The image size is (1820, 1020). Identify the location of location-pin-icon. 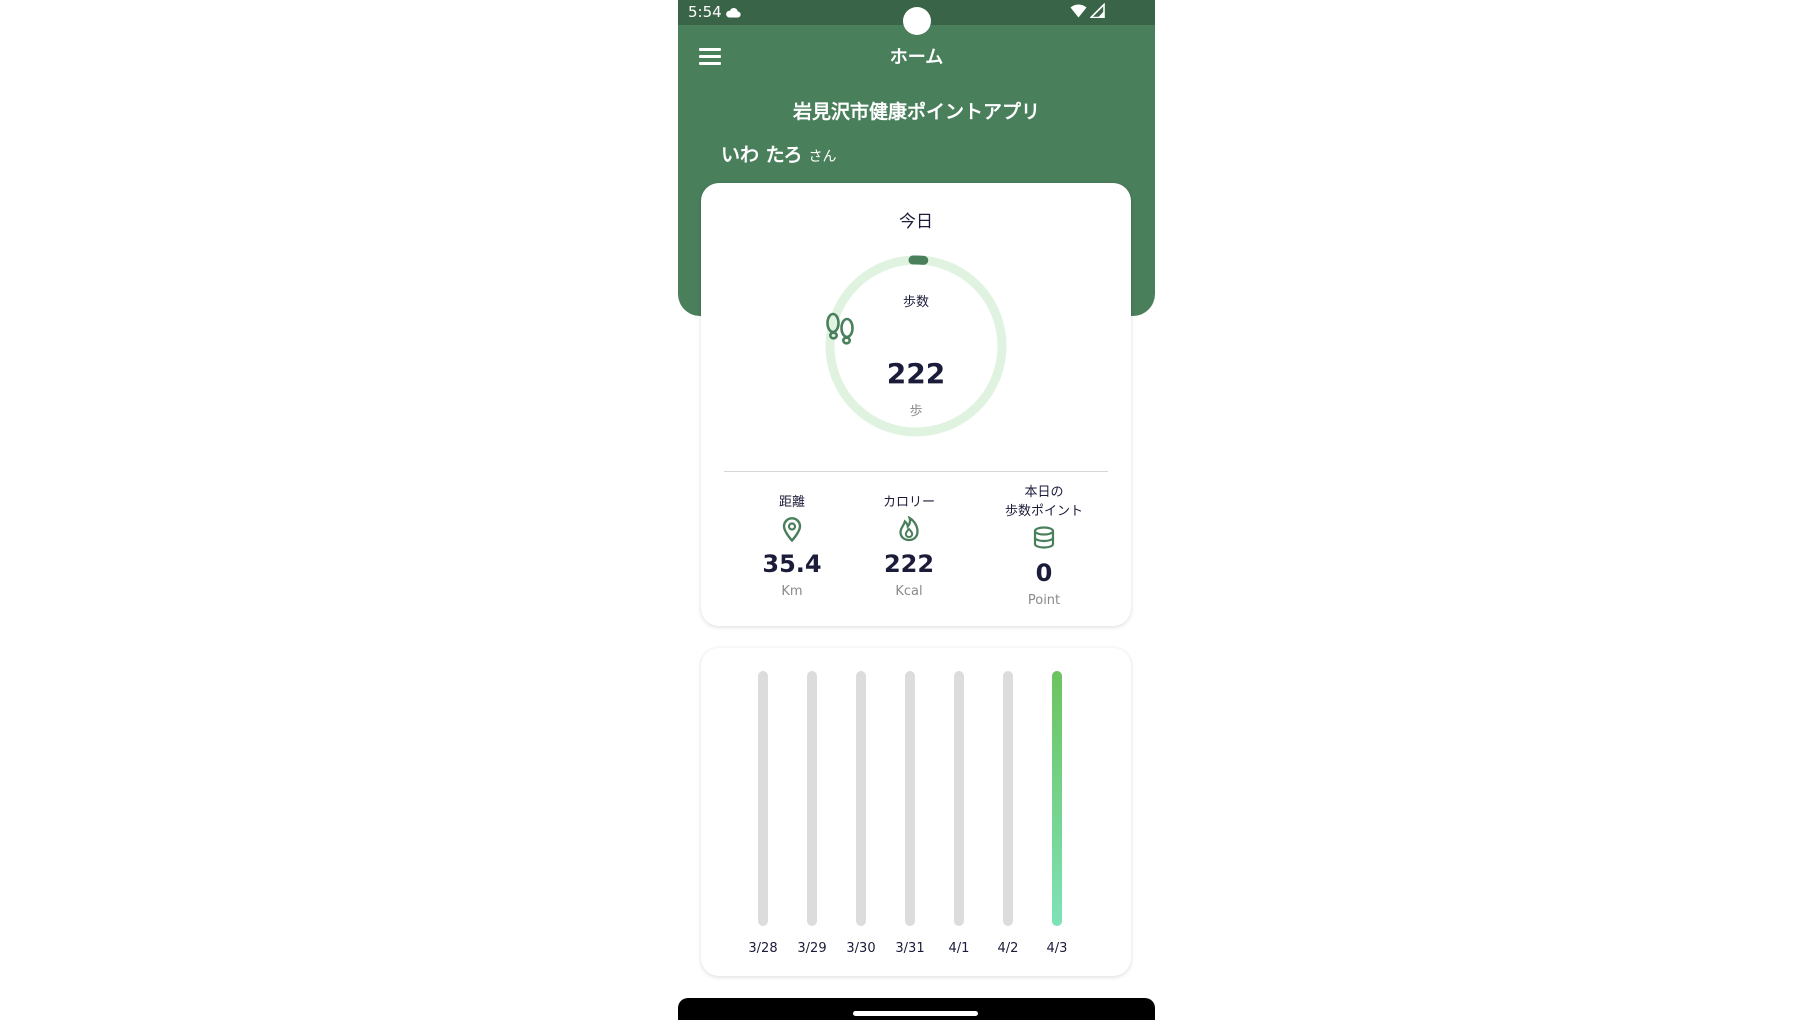
(792, 530).